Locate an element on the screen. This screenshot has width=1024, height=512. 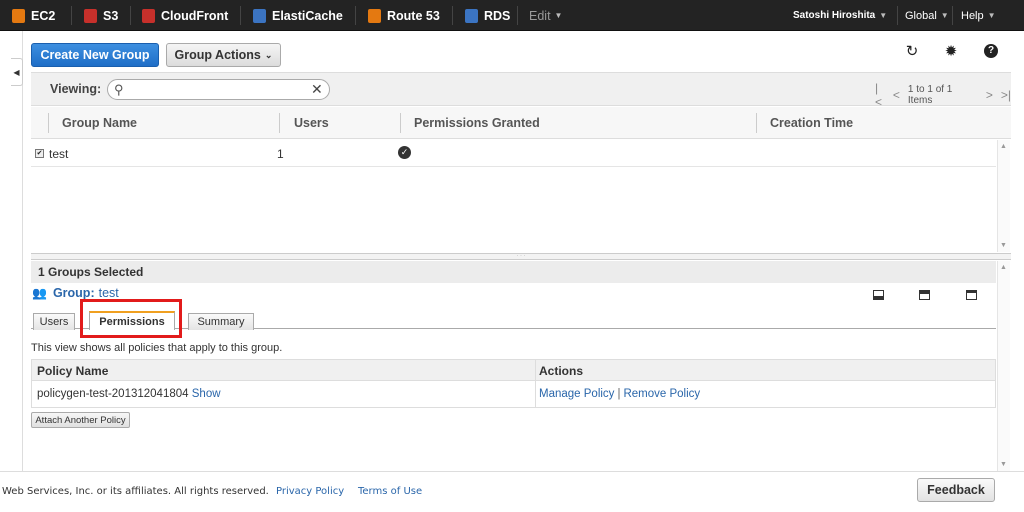
policy-name: policygen-test-201312041804 is located at coordinates (113, 394).